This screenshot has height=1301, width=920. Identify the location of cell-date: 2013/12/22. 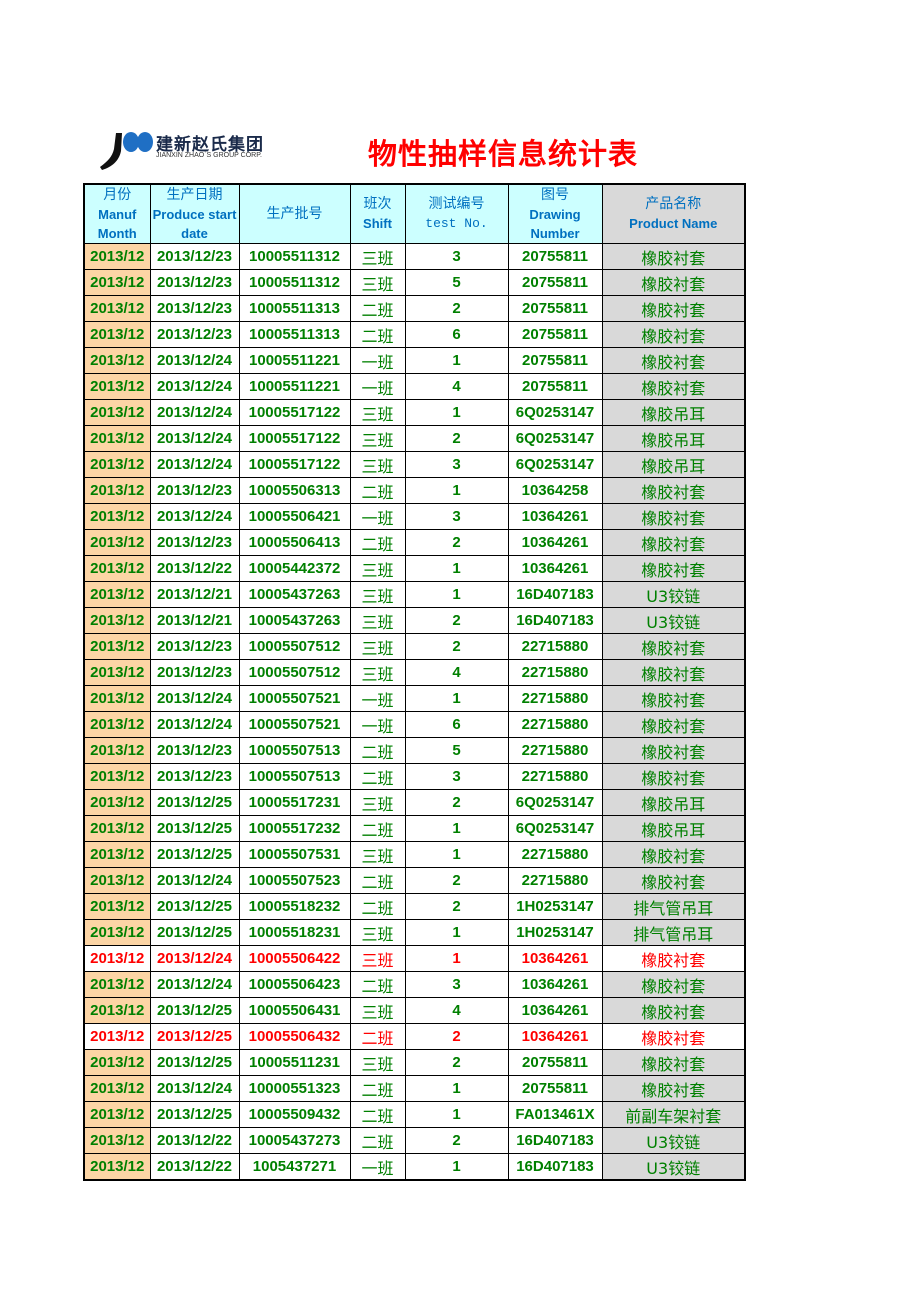
(194, 1140).